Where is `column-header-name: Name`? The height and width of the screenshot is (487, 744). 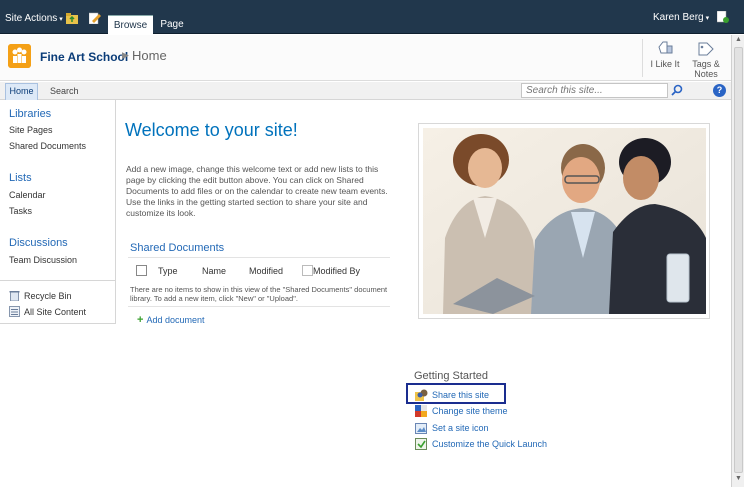 column-header-name: Name is located at coordinates (214, 271).